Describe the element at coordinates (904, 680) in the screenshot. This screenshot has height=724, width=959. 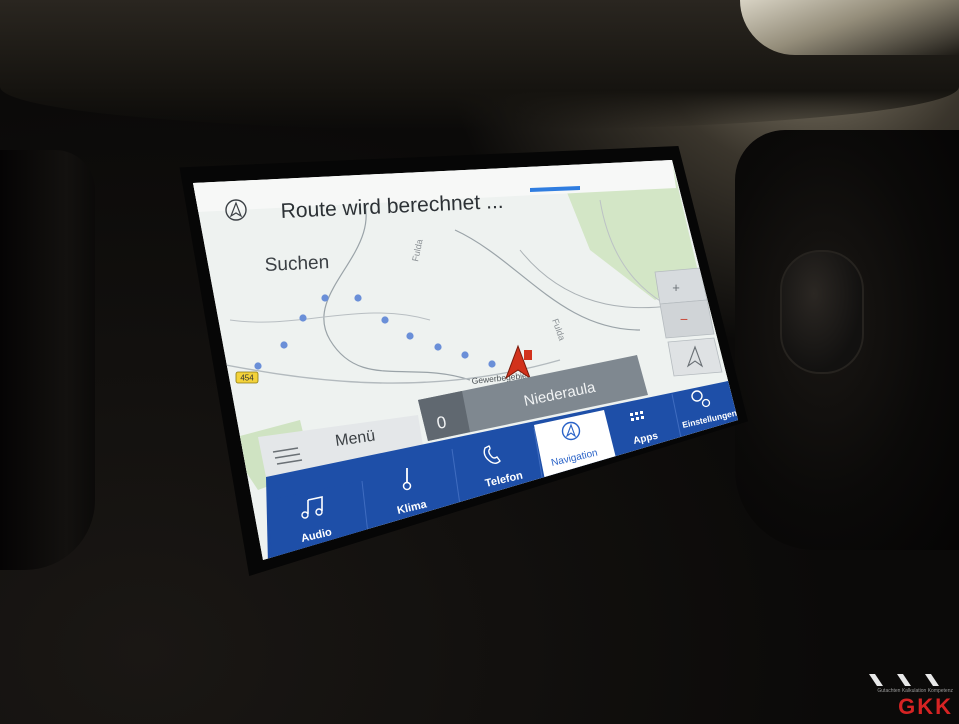
I see `watermark-stripes-icon` at that location.